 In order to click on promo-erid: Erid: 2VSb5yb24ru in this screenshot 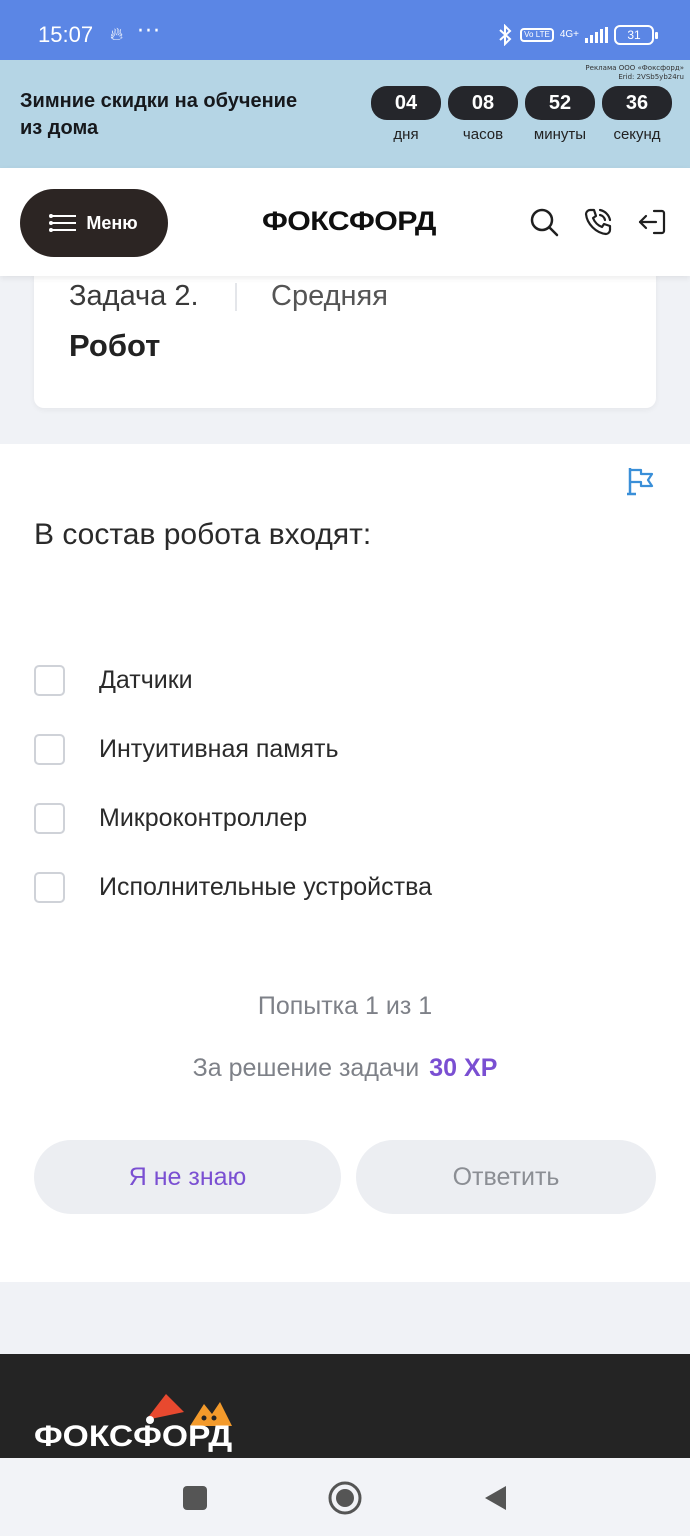, I will do `click(651, 77)`.